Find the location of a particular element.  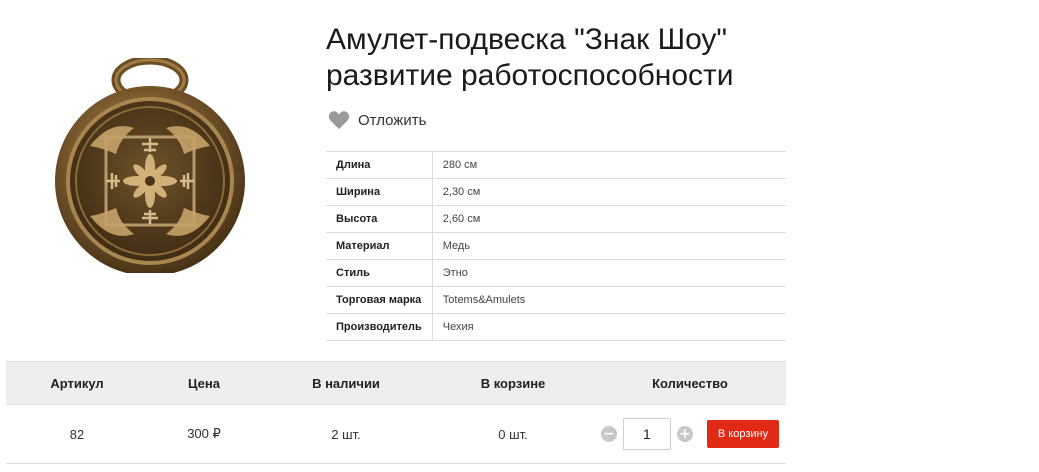

header-quantity: Количество is located at coordinates (690, 383).